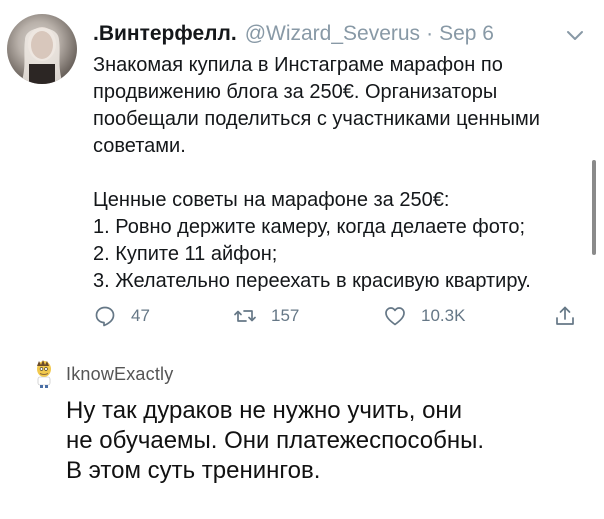 The height and width of the screenshot is (519, 604). What do you see at coordinates (466, 34) in the screenshot?
I see `tweet-date: Sep 6` at bounding box center [466, 34].